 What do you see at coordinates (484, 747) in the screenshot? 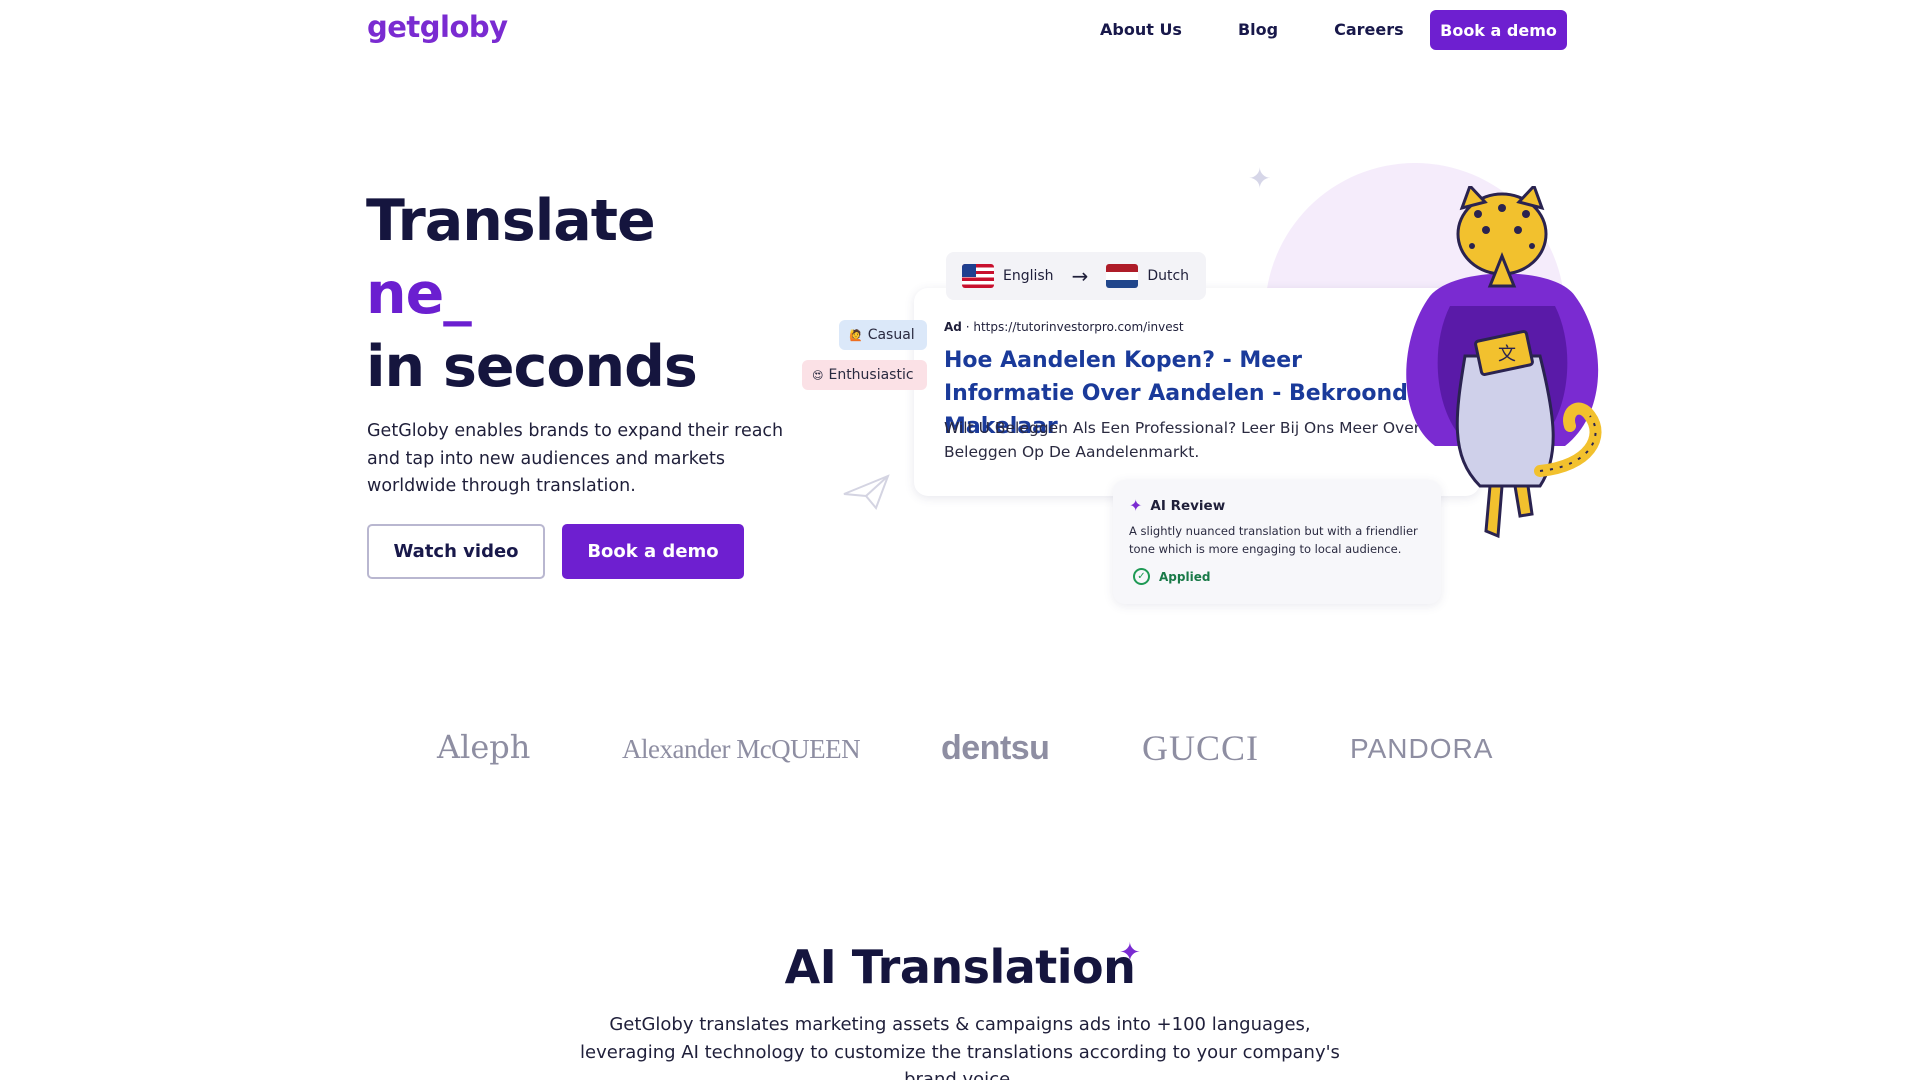
I see `aleph-logo: Aleph` at bounding box center [484, 747].